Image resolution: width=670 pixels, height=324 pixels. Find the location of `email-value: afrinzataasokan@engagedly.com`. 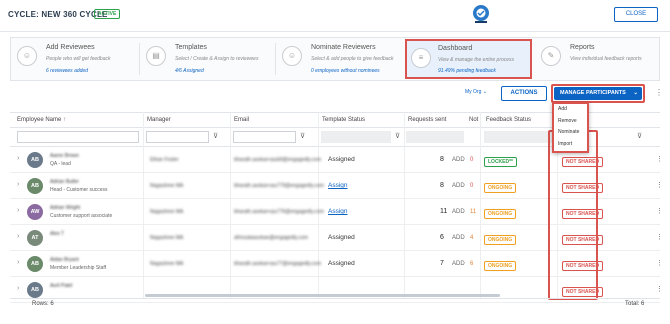

email-value: afrinzataasokan@engagedly.com is located at coordinates (271, 238).